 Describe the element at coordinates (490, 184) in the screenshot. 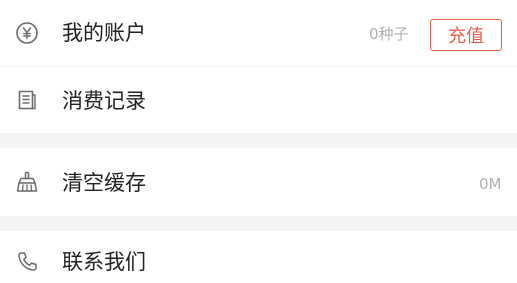

I see `cache-size: 0M` at that location.